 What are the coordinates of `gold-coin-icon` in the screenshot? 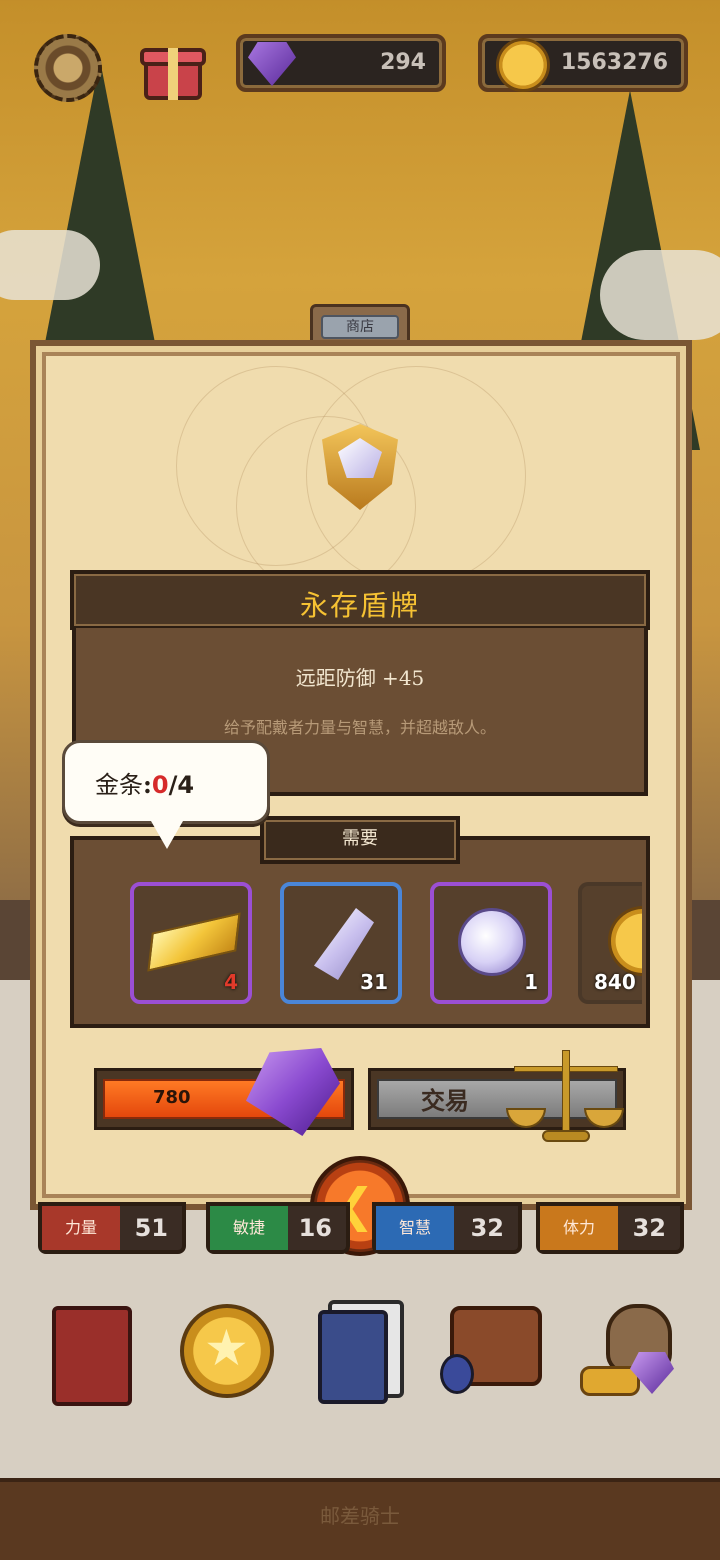 It's located at (625, 941).